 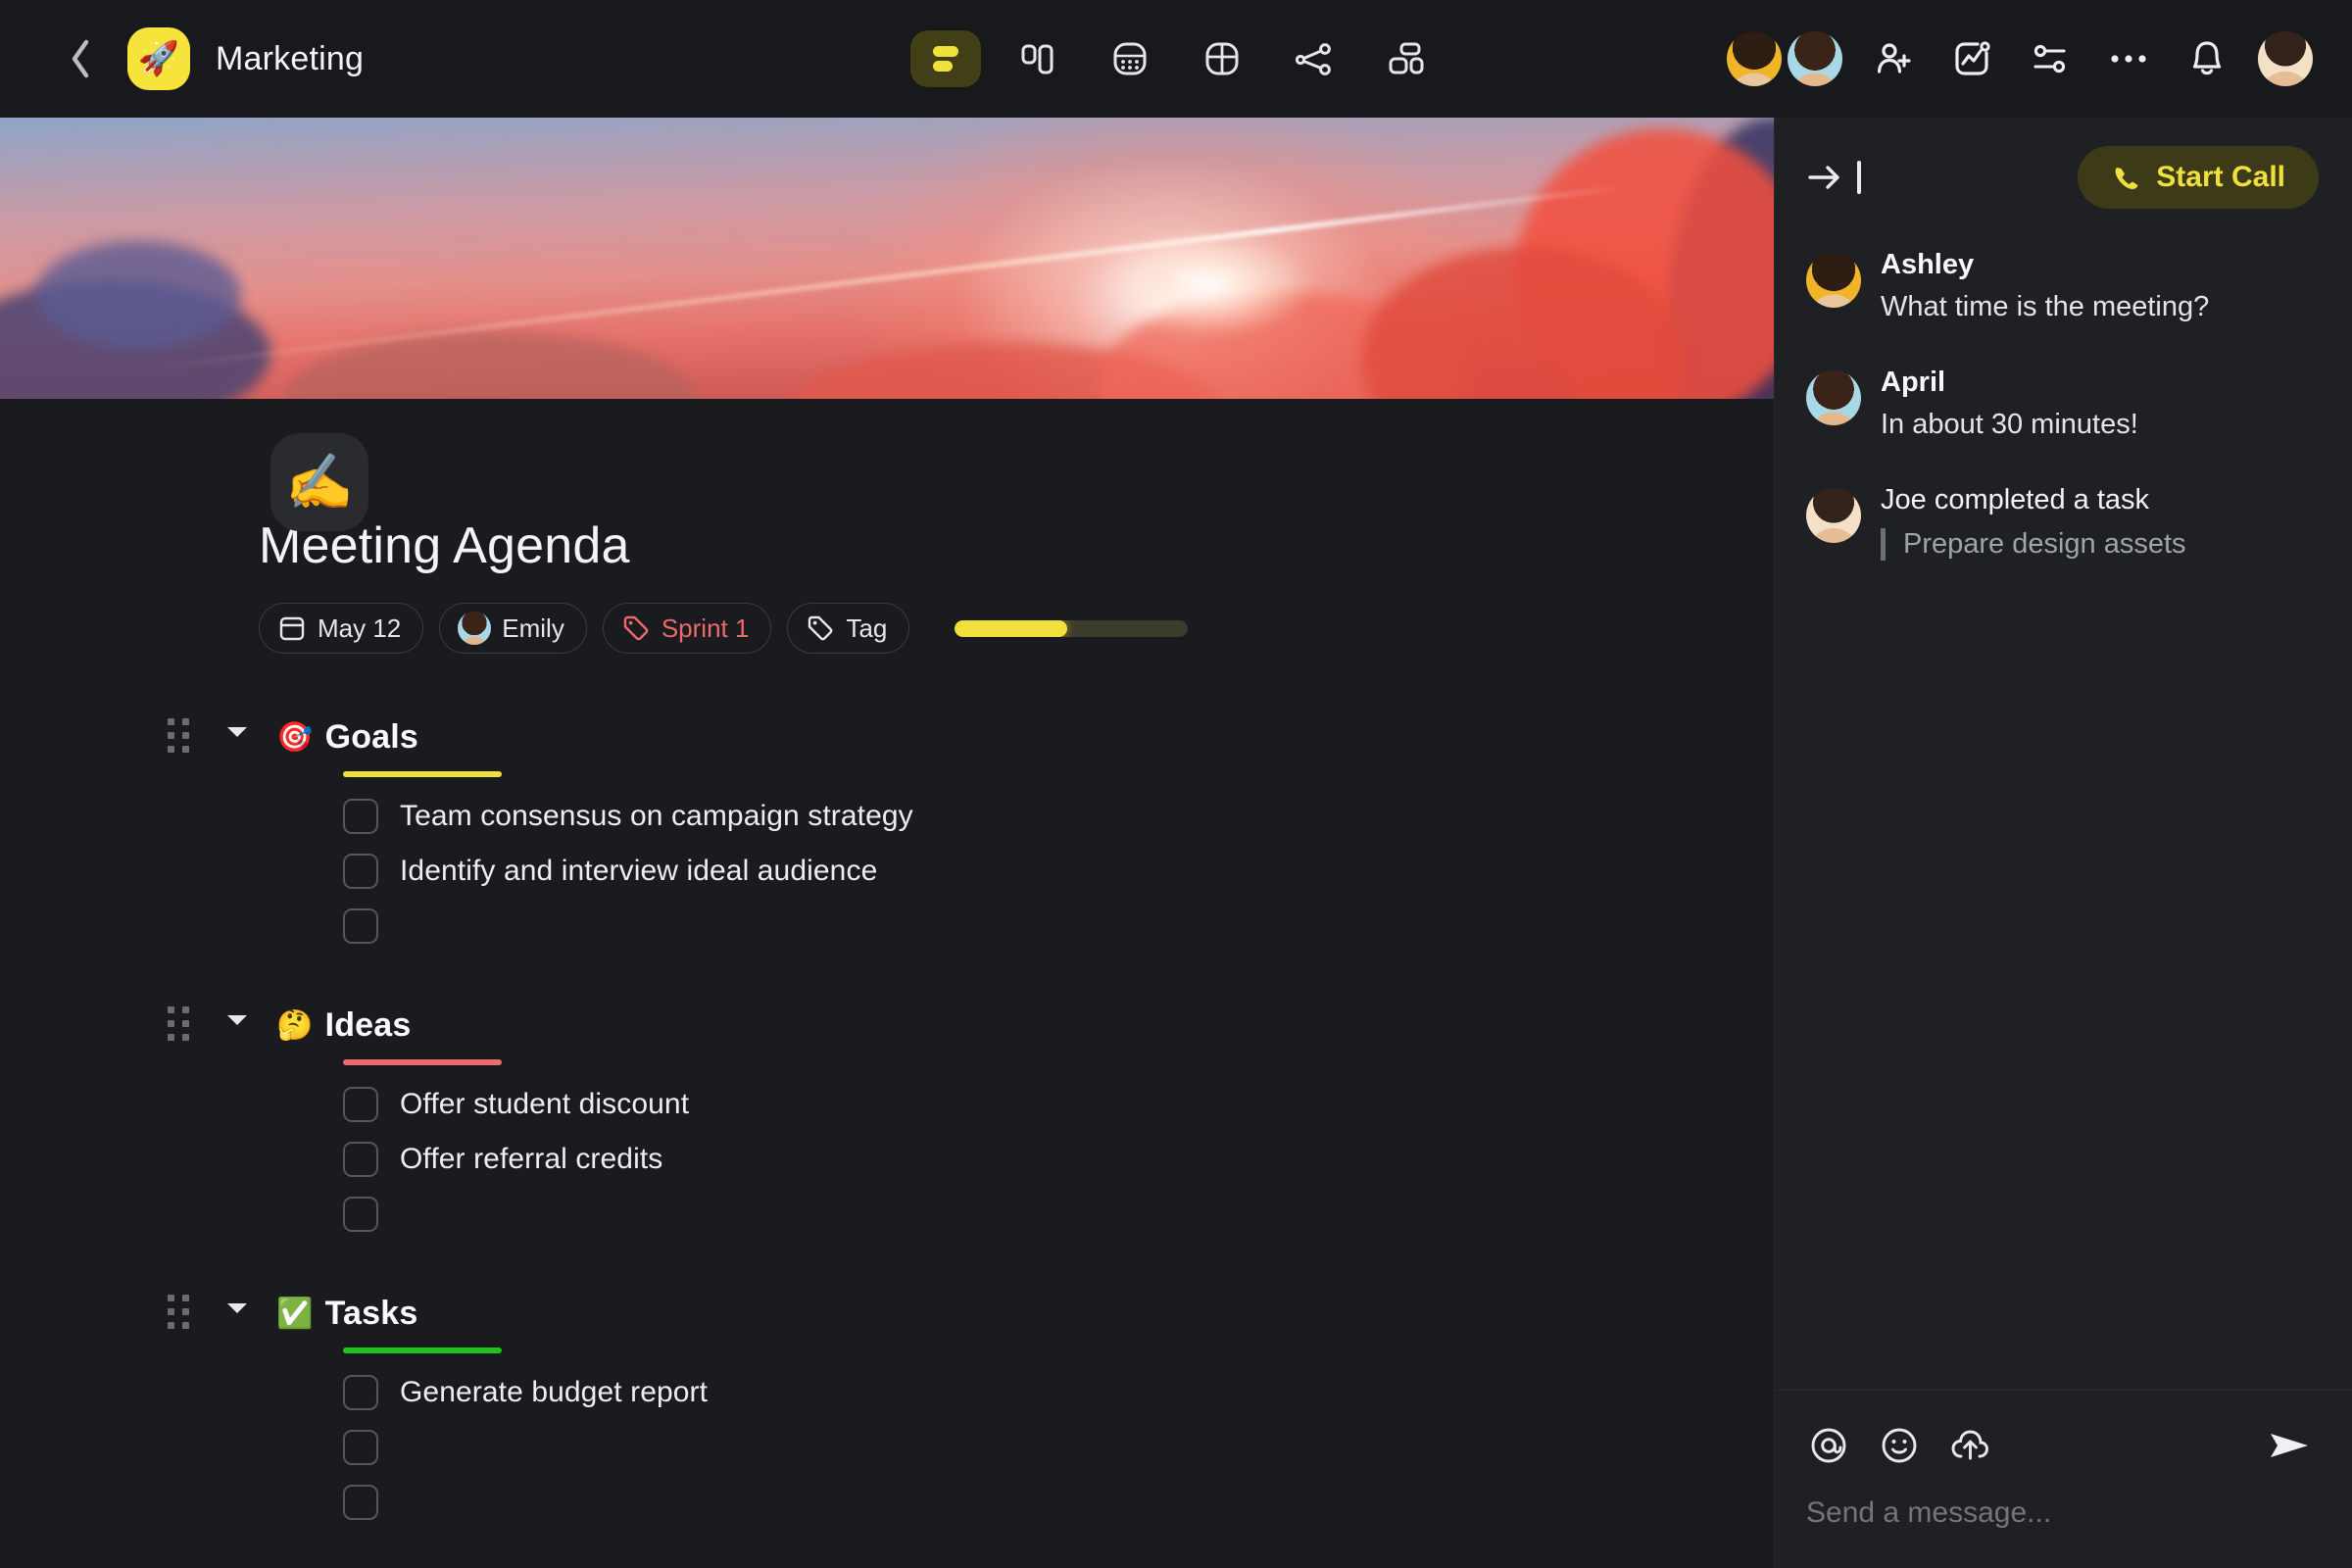 I want to click on list-item: Offer referral credits, so click(x=1058, y=1159).